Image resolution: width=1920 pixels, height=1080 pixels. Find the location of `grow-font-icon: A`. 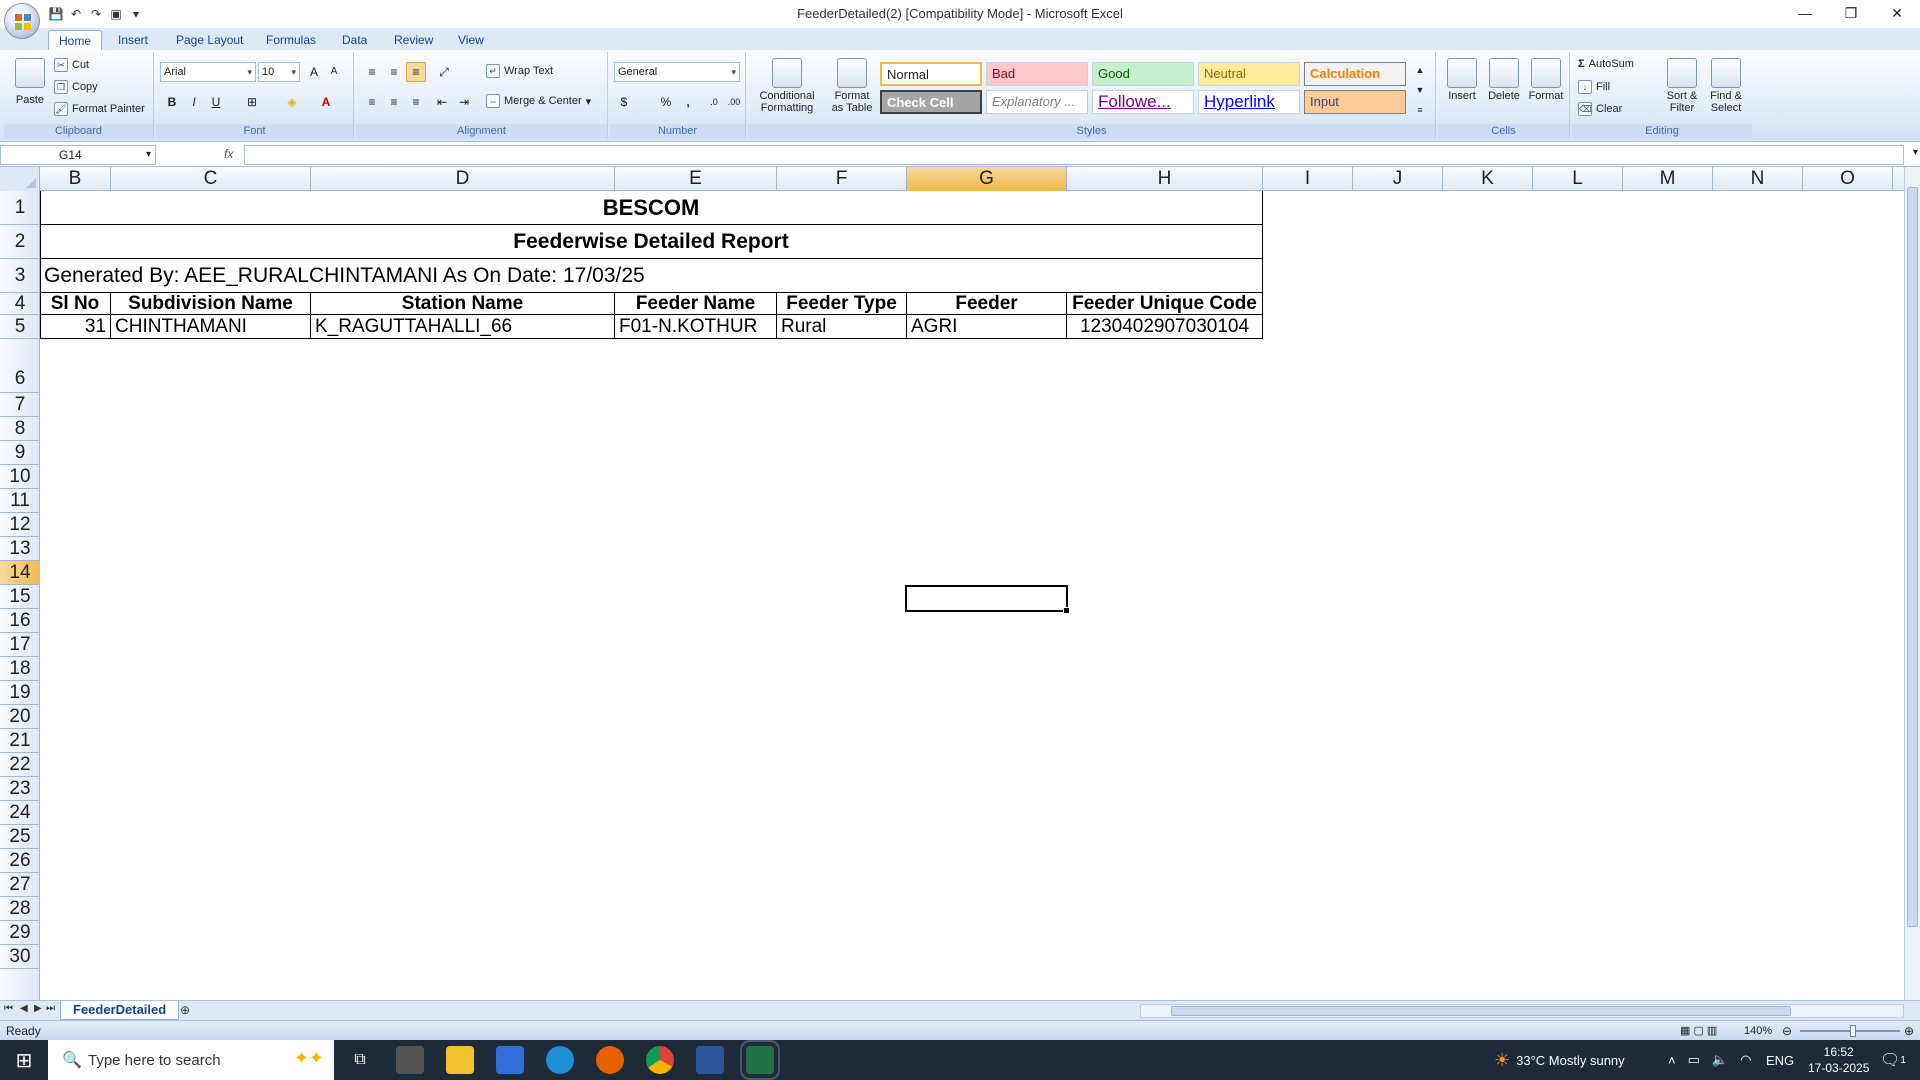

grow-font-icon: A is located at coordinates (314, 72).